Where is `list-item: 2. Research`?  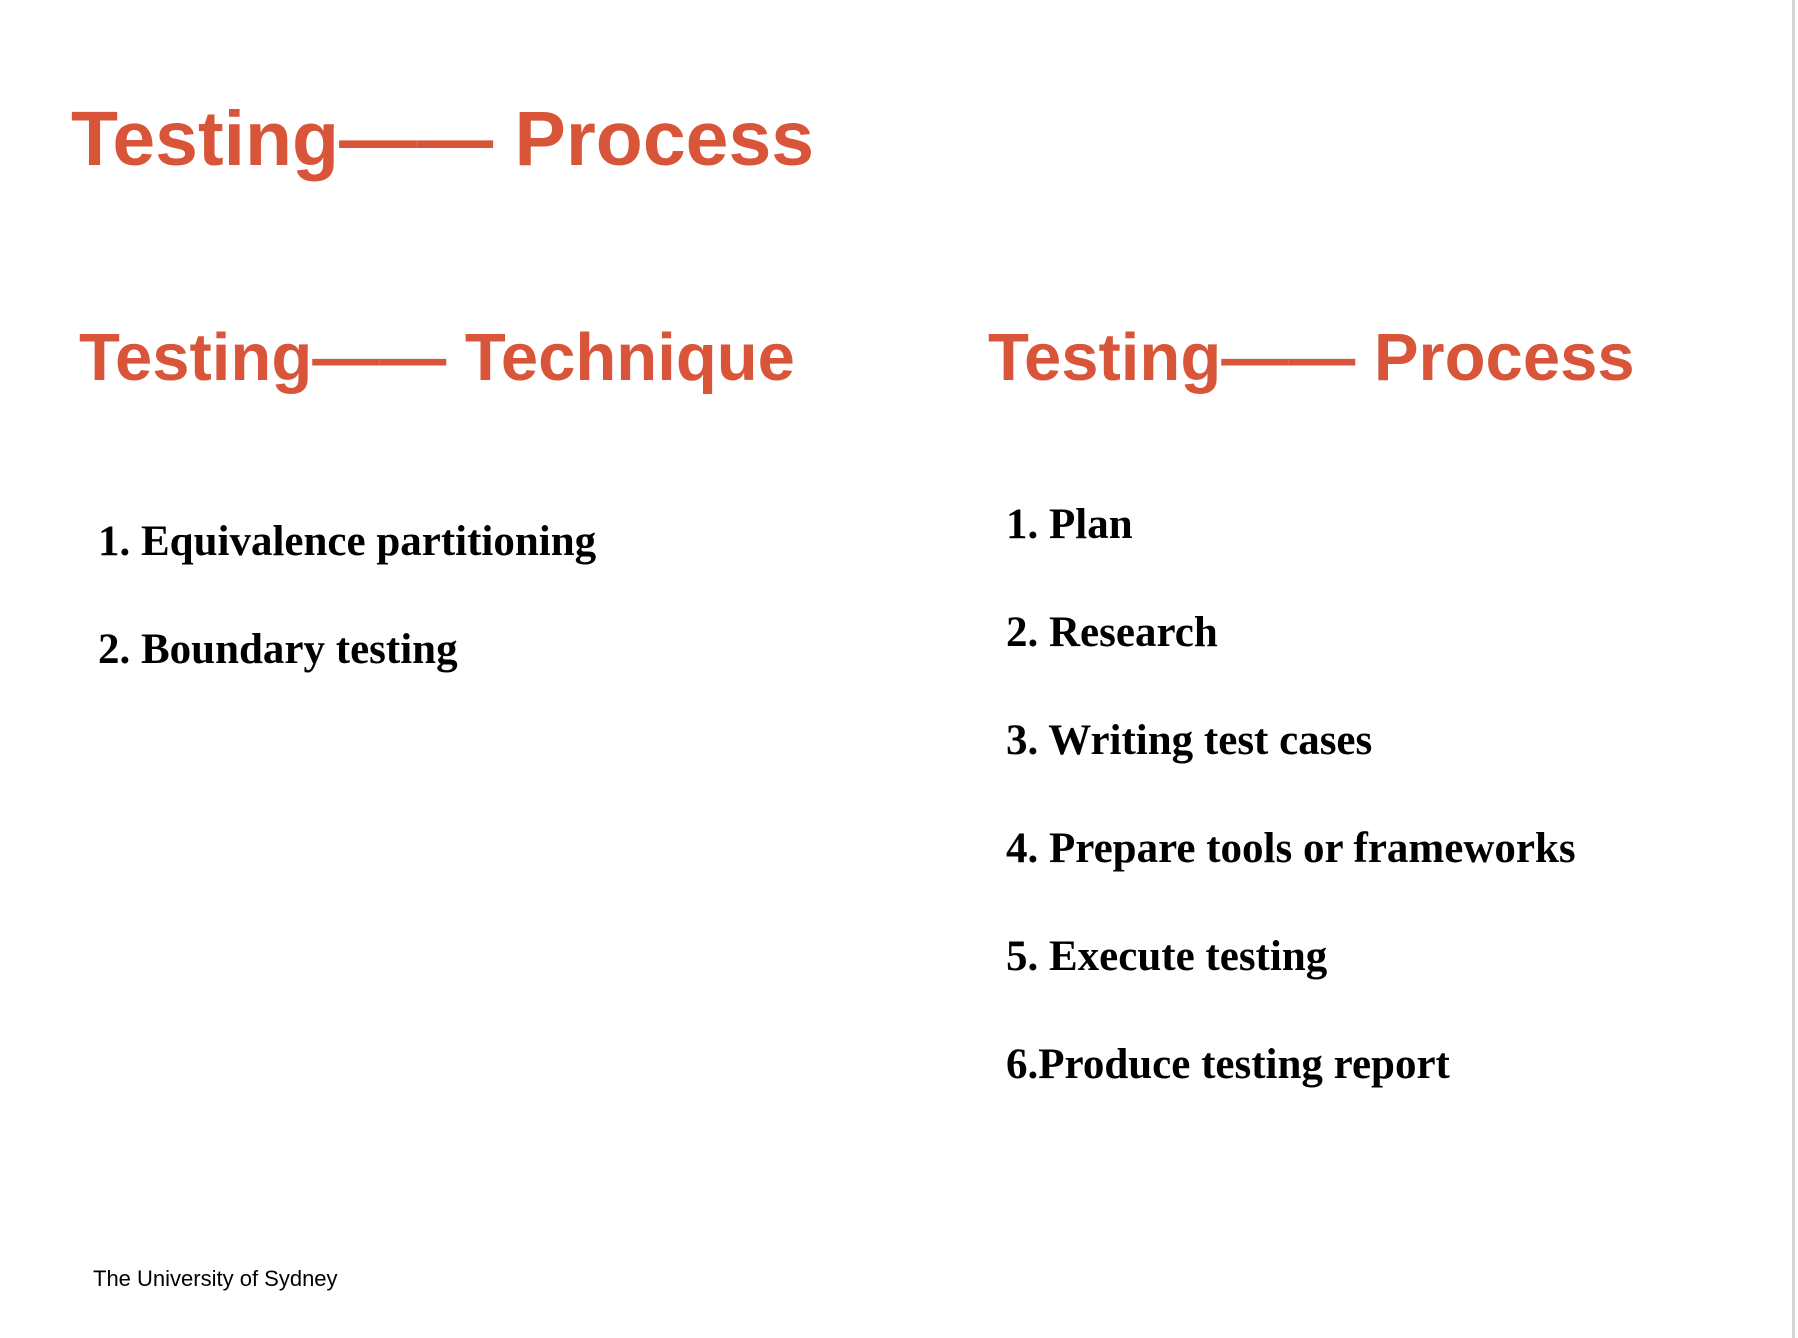 list-item: 2. Research is located at coordinates (1112, 632).